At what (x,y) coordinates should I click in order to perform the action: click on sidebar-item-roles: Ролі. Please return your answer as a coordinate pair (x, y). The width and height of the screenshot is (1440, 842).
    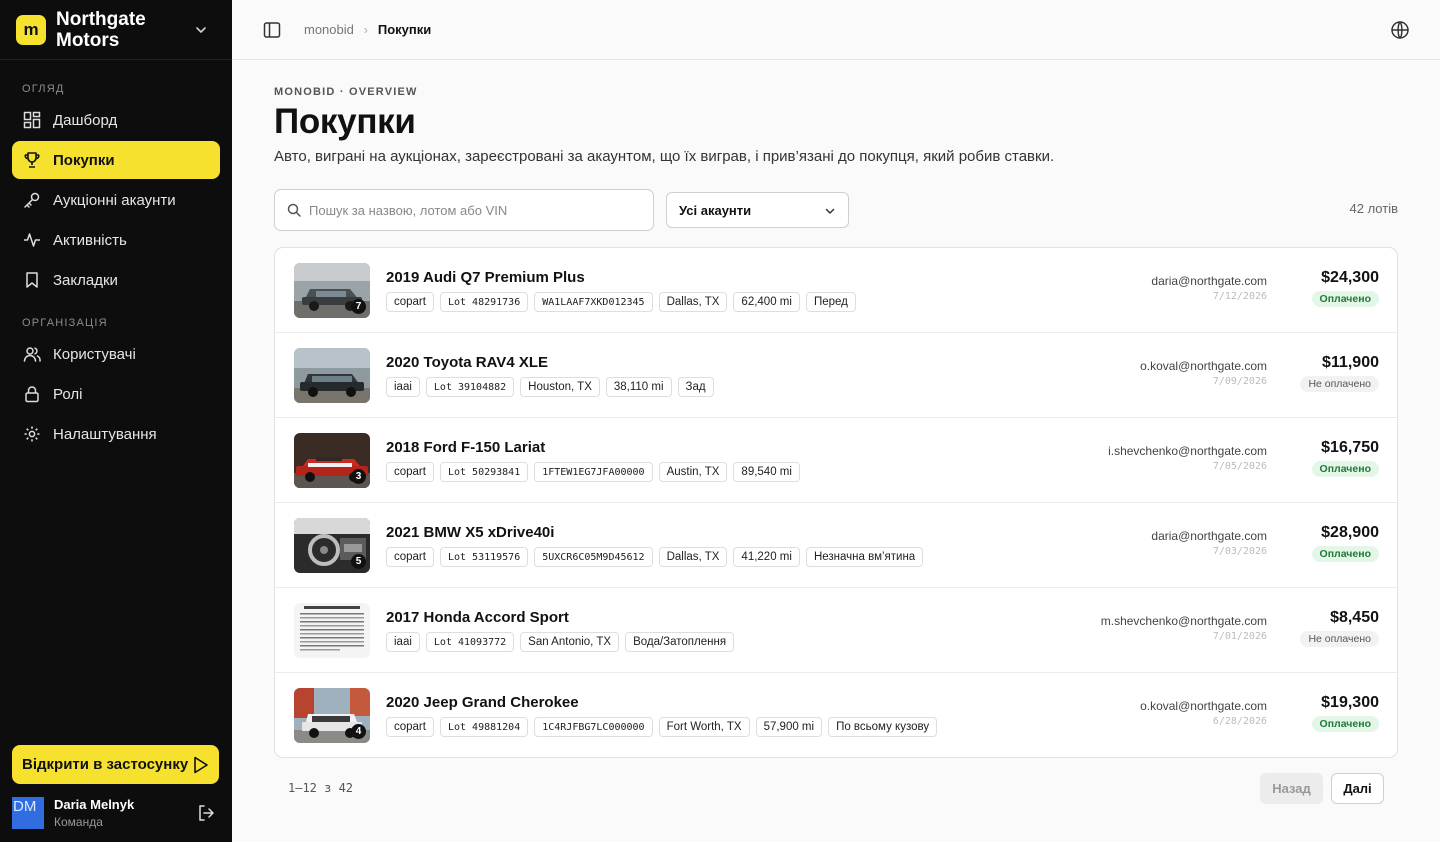
    Looking at the image, I should click on (116, 394).